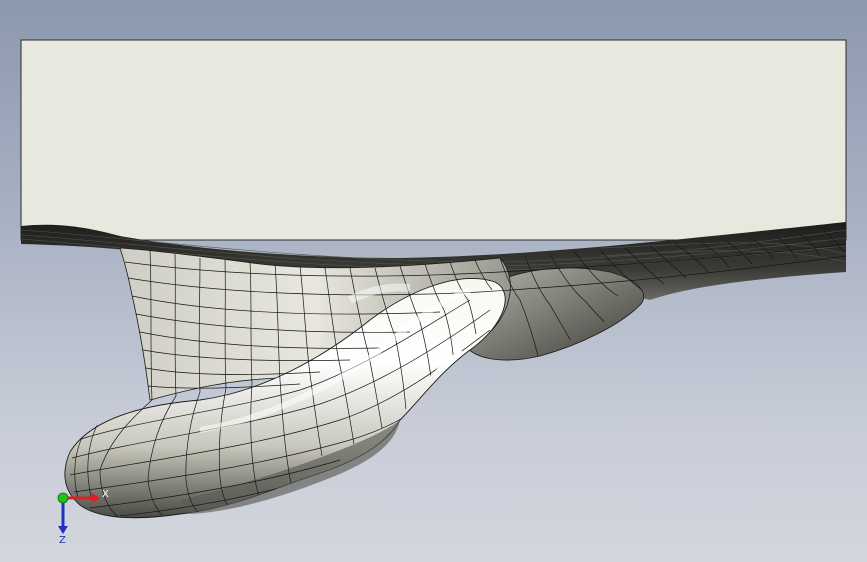 The image size is (867, 562). I want to click on y-axis-origin, so click(63, 498).